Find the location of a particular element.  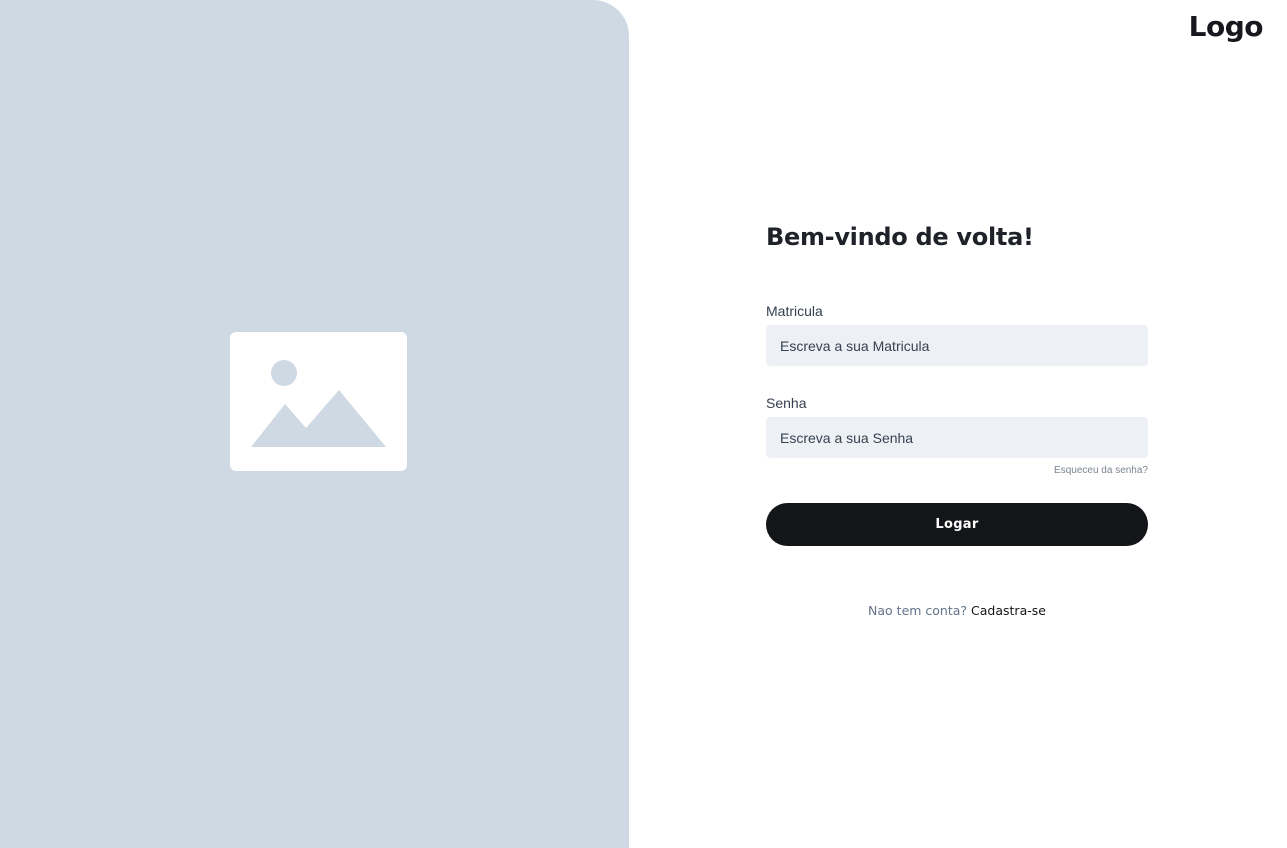

senha-label: Senha is located at coordinates (786, 403).